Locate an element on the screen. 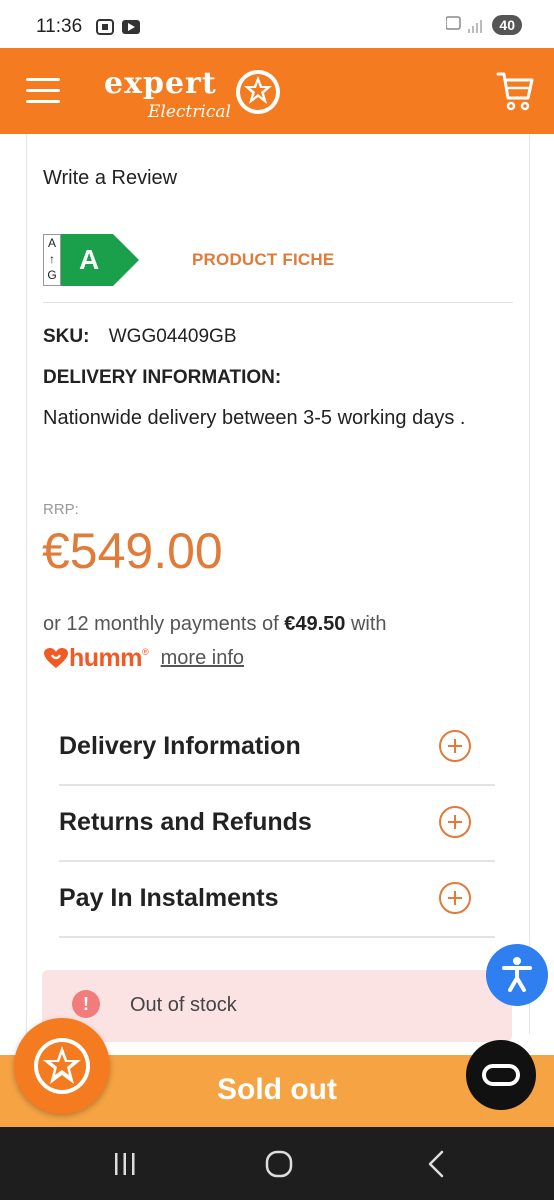  accordion-pay-in-instalments: Pay In Instalments is located at coordinates (277, 900).